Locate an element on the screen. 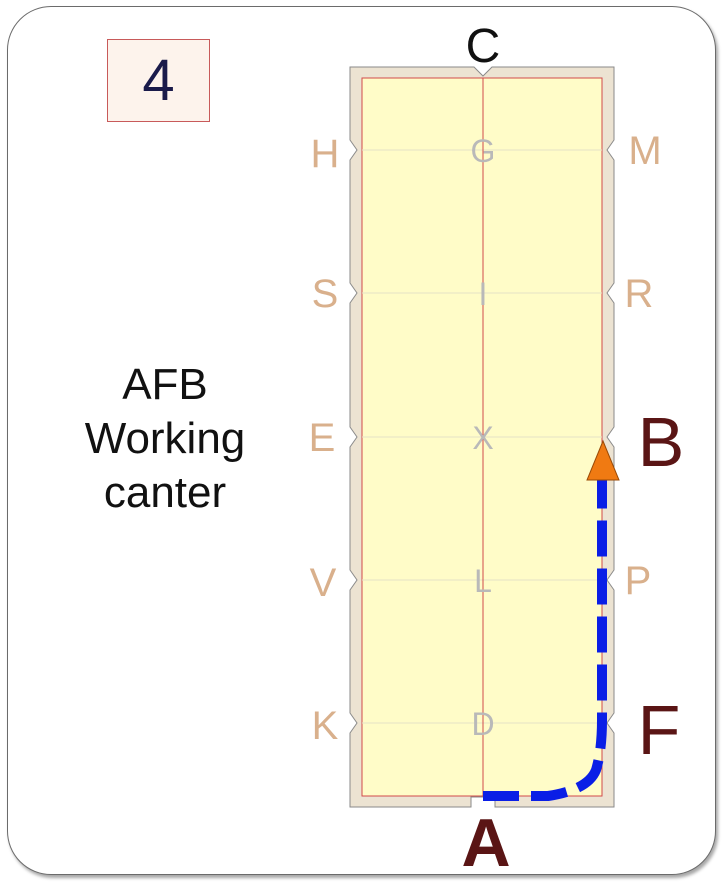 The height and width of the screenshot is (883, 725). letter-R: R is located at coordinates (639, 294).